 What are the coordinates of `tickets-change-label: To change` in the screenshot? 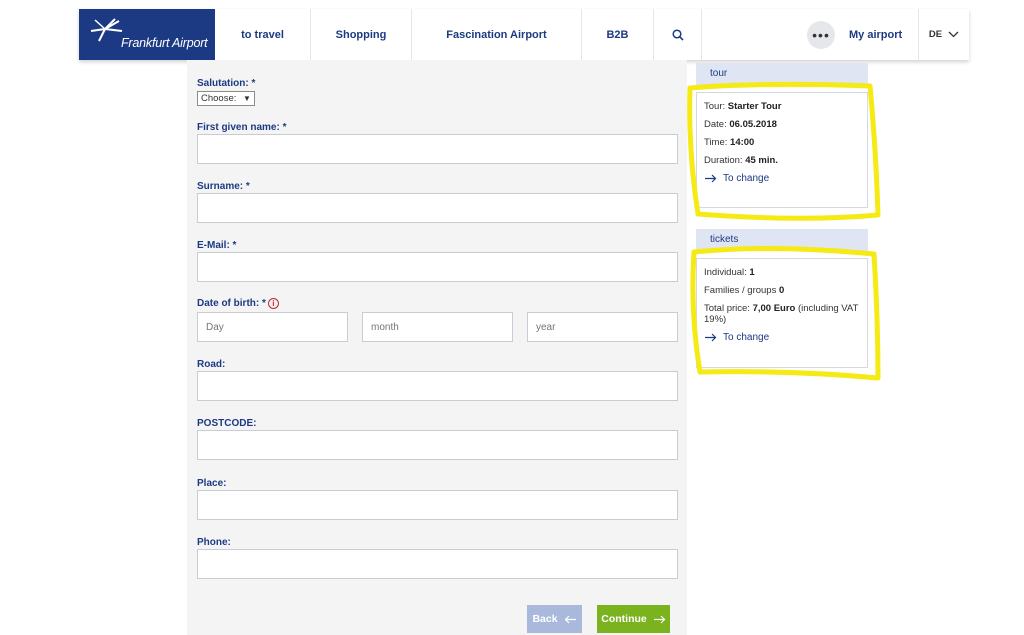 It's located at (746, 337).